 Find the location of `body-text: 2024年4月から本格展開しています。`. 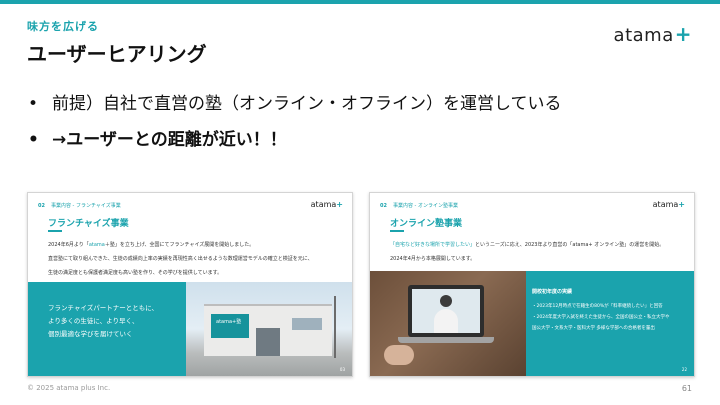

body-text: 2024年4月から本格展開しています。 is located at coordinates (433, 259).